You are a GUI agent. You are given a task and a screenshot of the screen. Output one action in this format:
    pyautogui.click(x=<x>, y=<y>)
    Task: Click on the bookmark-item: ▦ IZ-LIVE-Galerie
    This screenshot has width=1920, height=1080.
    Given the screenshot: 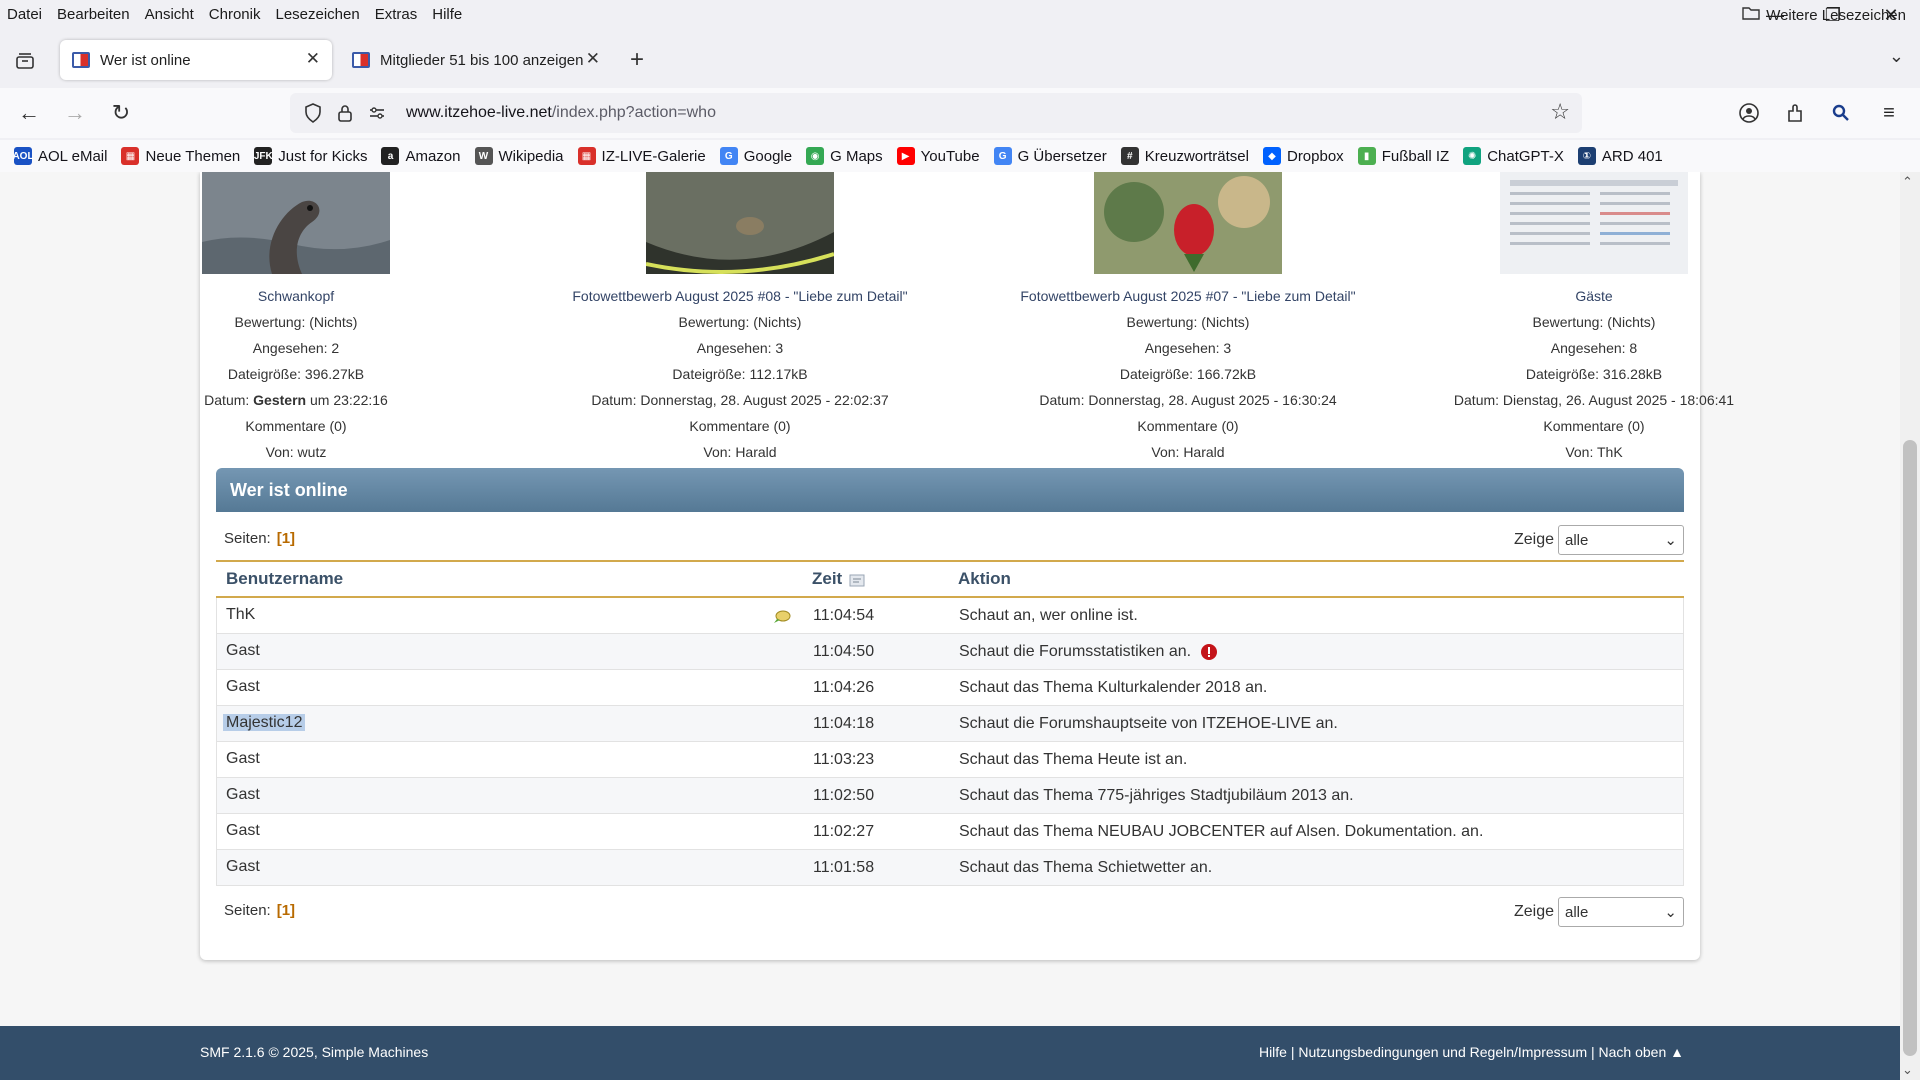 What is the action you would take?
    pyautogui.click(x=641, y=156)
    